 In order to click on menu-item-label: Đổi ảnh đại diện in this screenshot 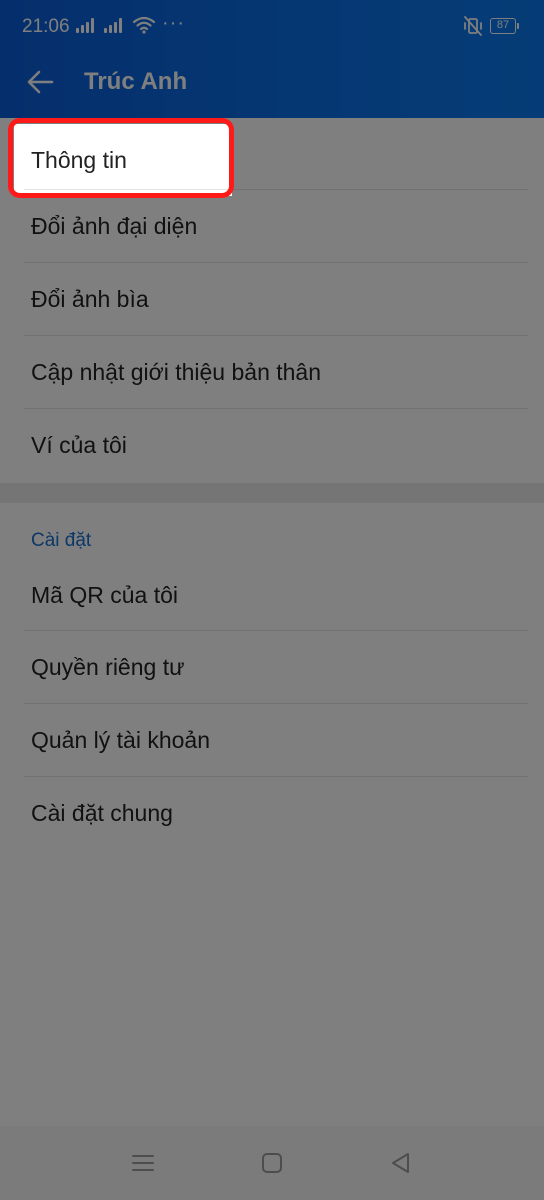, I will do `click(114, 226)`.